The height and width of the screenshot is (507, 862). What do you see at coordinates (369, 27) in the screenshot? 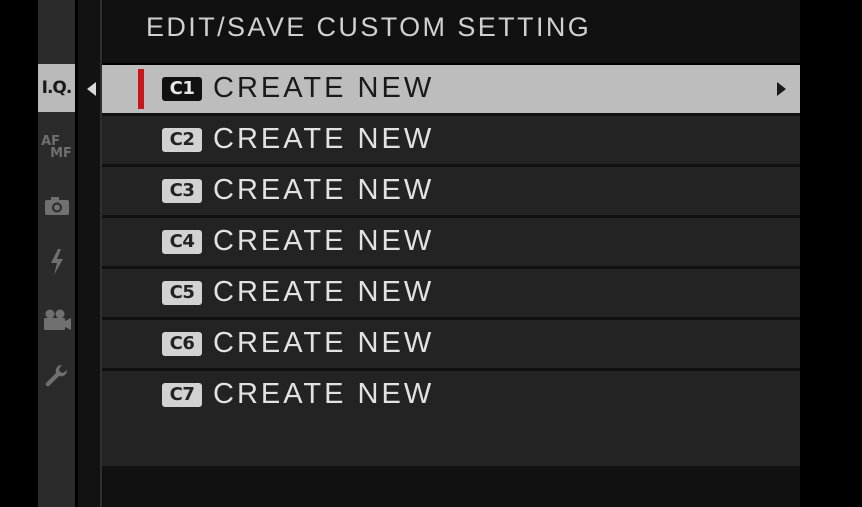
I see `page-title: EDIT/SAVE CUSTOM SETTING` at bounding box center [369, 27].